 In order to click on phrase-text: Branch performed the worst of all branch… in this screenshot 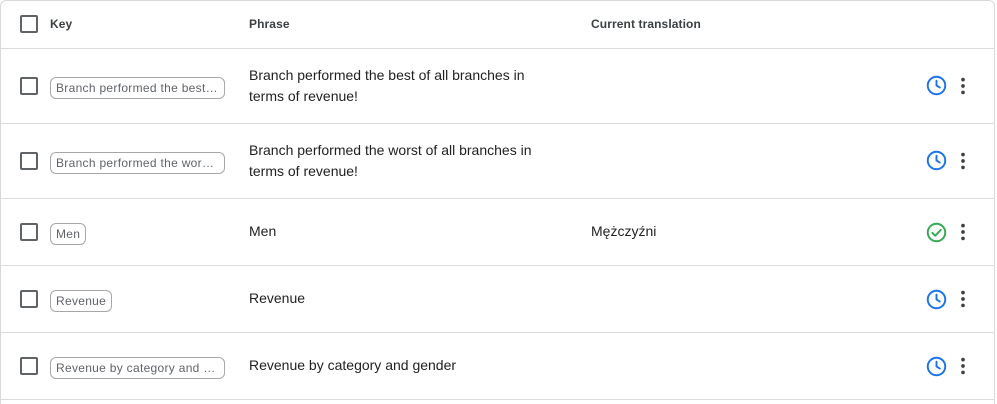, I will do `click(399, 161)`.